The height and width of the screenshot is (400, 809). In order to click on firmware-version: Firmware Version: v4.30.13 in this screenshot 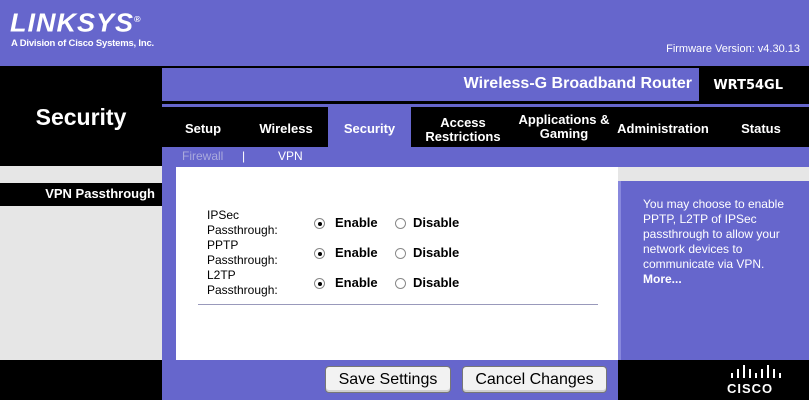, I will do `click(733, 49)`.